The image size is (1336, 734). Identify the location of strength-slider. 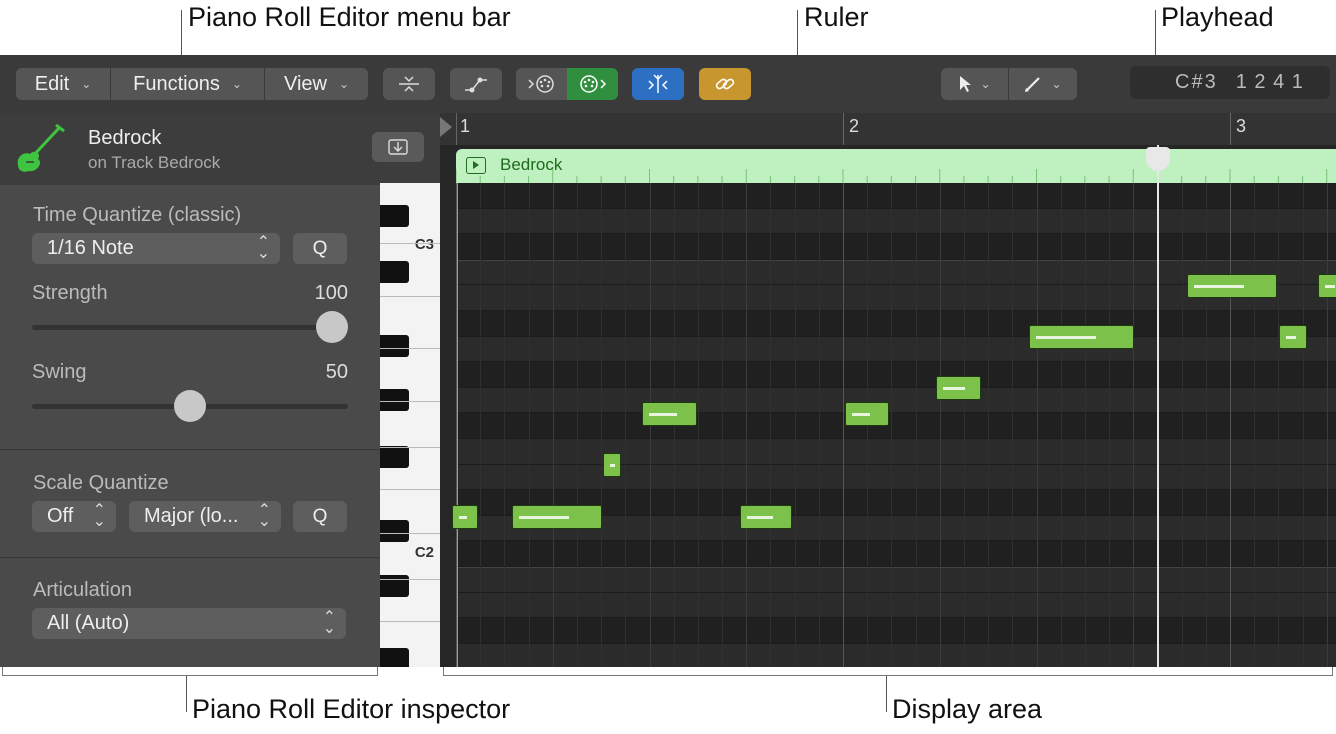
(190, 327).